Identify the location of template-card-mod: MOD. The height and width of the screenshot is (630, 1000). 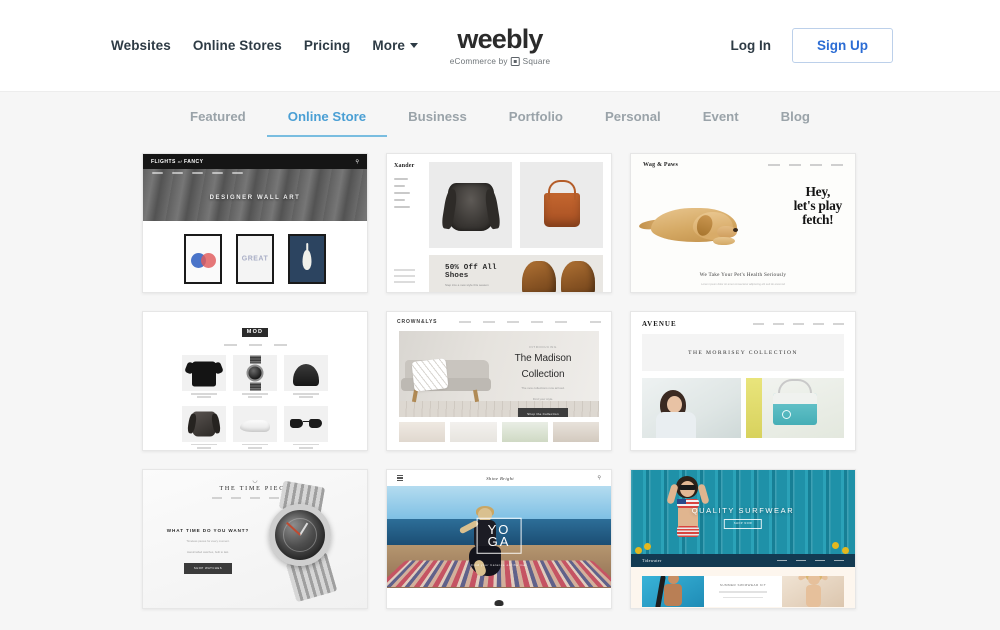
(255, 381).